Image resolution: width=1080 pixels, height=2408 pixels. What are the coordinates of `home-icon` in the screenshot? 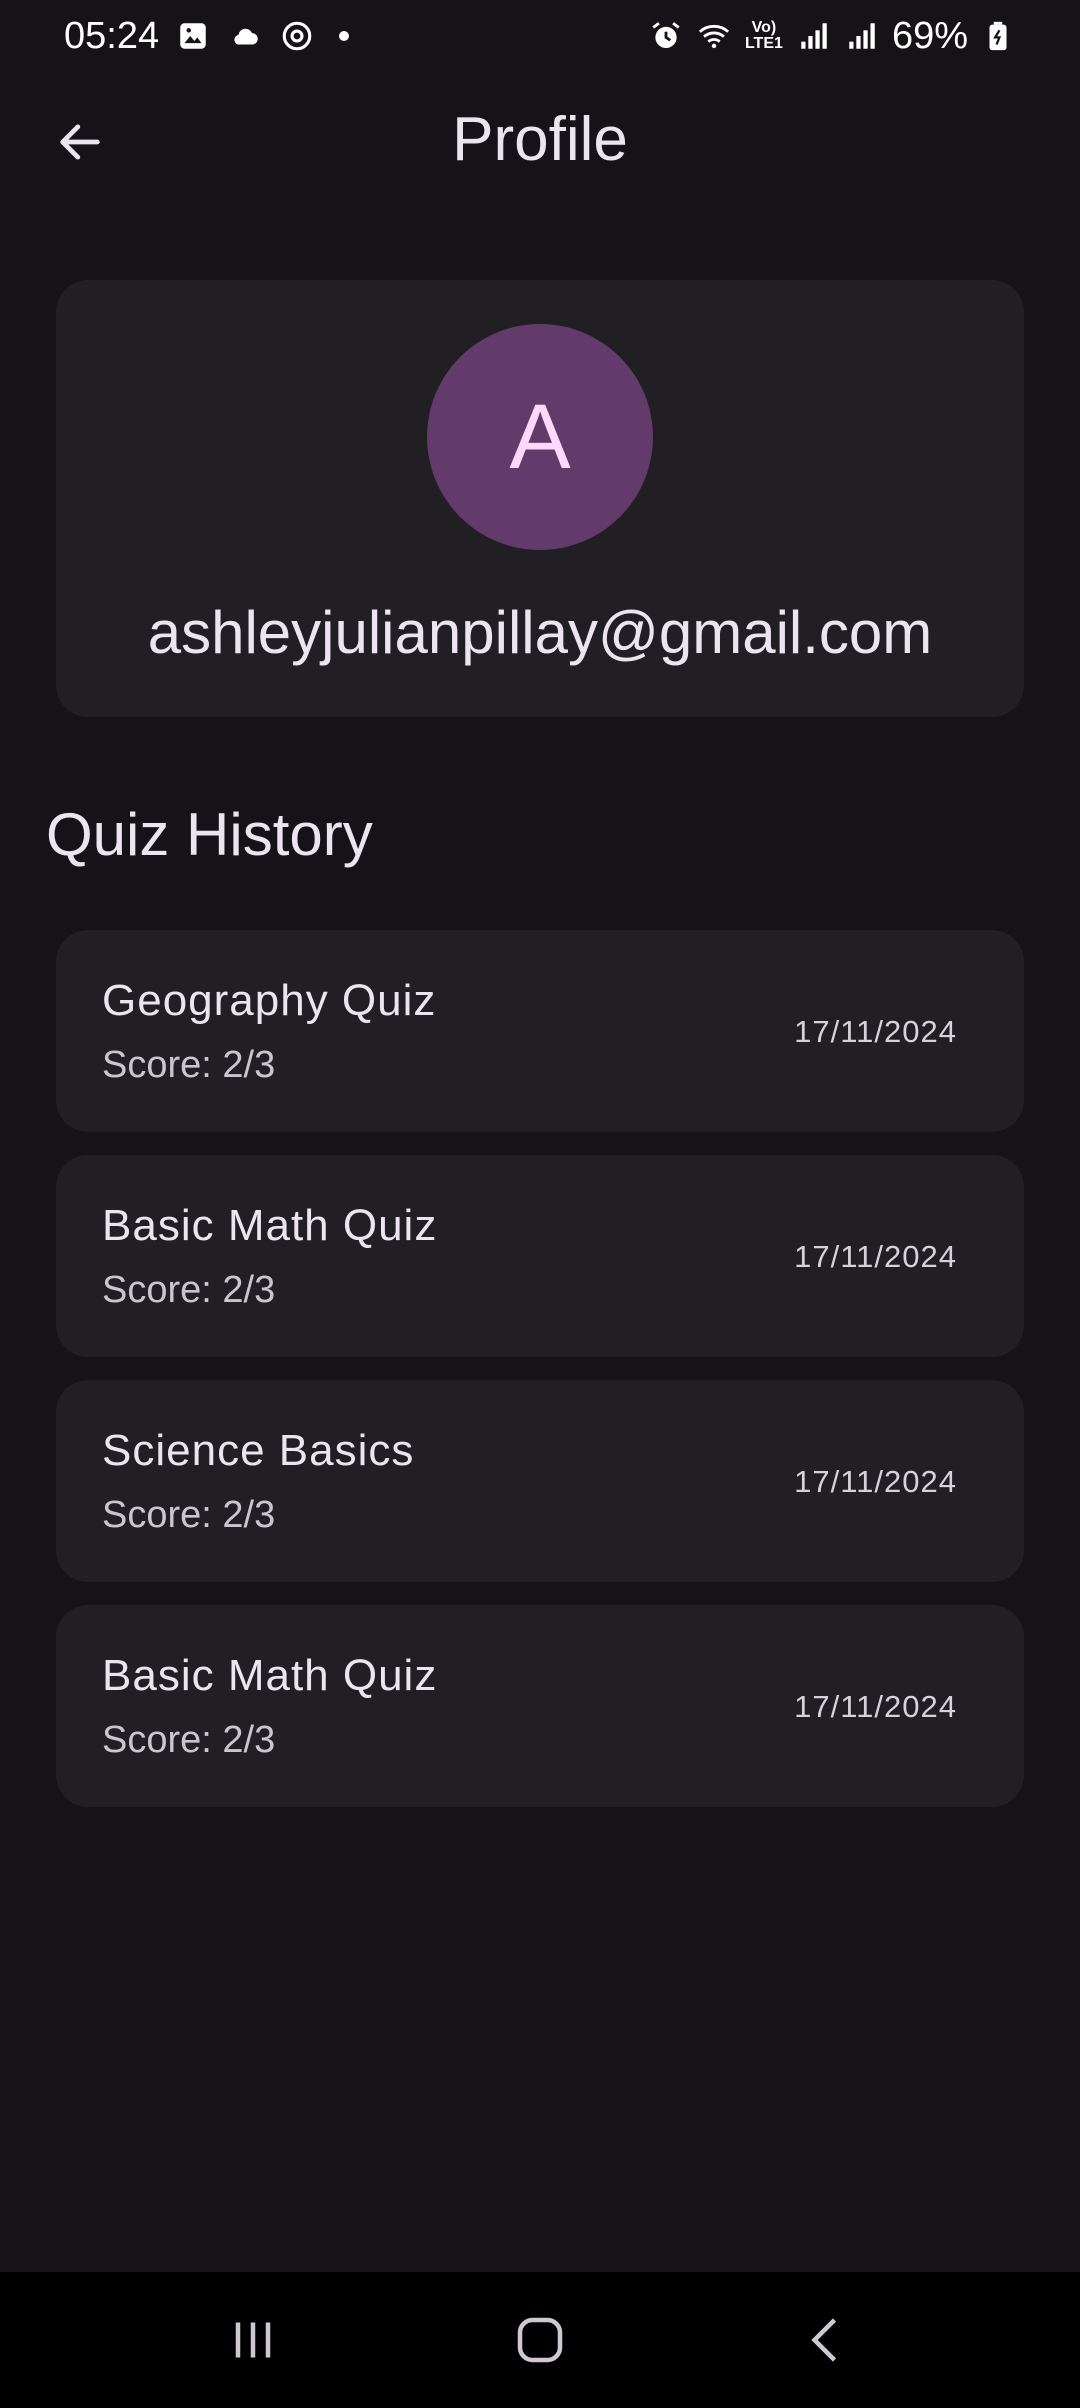 It's located at (540, 2340).